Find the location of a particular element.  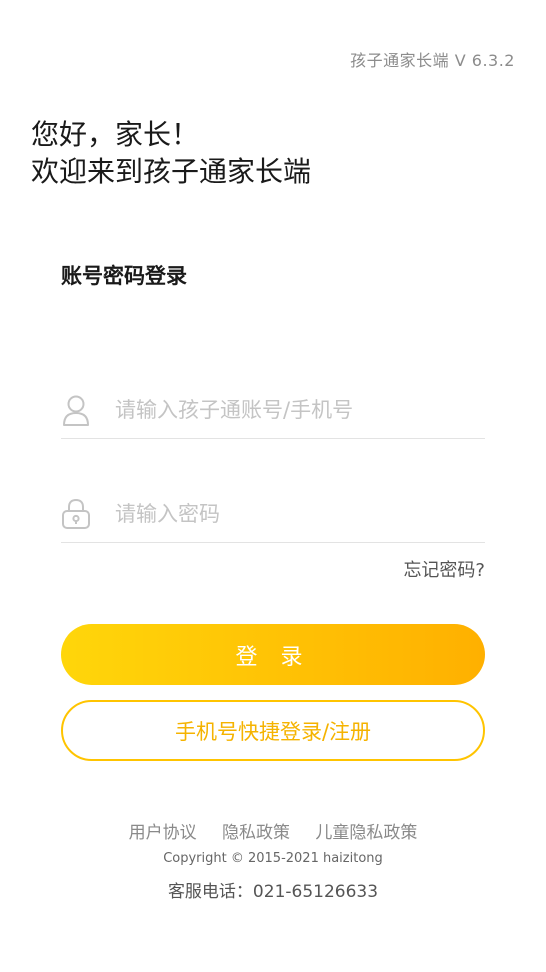

greeting-line-1: 您好，家长！ is located at coordinates (115, 134).